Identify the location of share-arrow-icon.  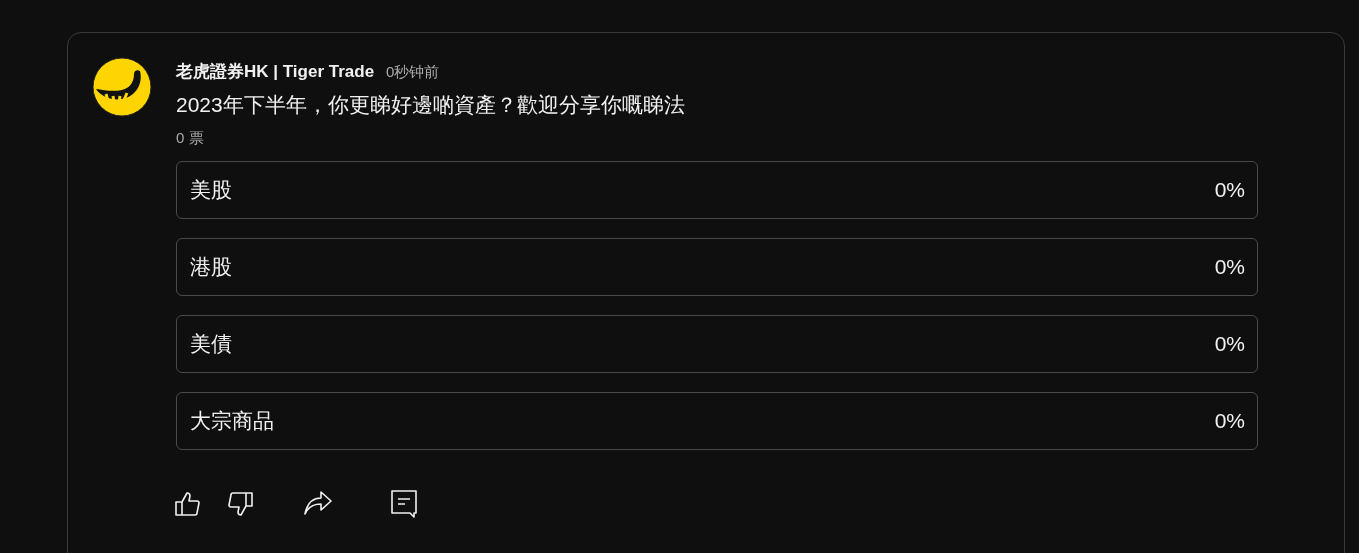
(318, 504).